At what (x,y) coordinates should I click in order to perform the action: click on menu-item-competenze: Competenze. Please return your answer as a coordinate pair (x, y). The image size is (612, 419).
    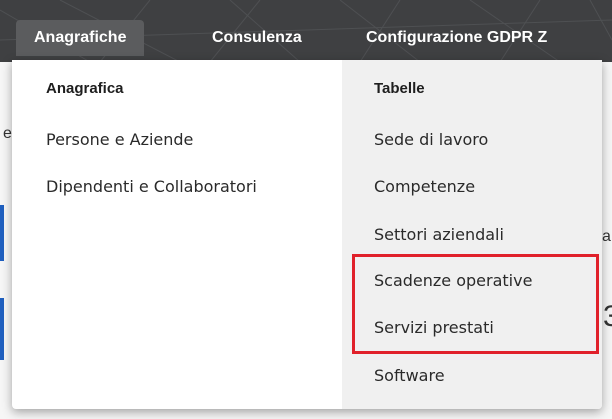
    Looking at the image, I should click on (424, 186).